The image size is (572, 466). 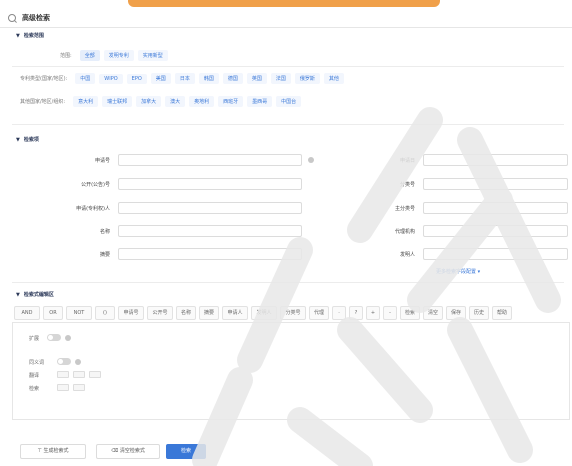 I want to click on application-date-input, so click(x=495, y=160).